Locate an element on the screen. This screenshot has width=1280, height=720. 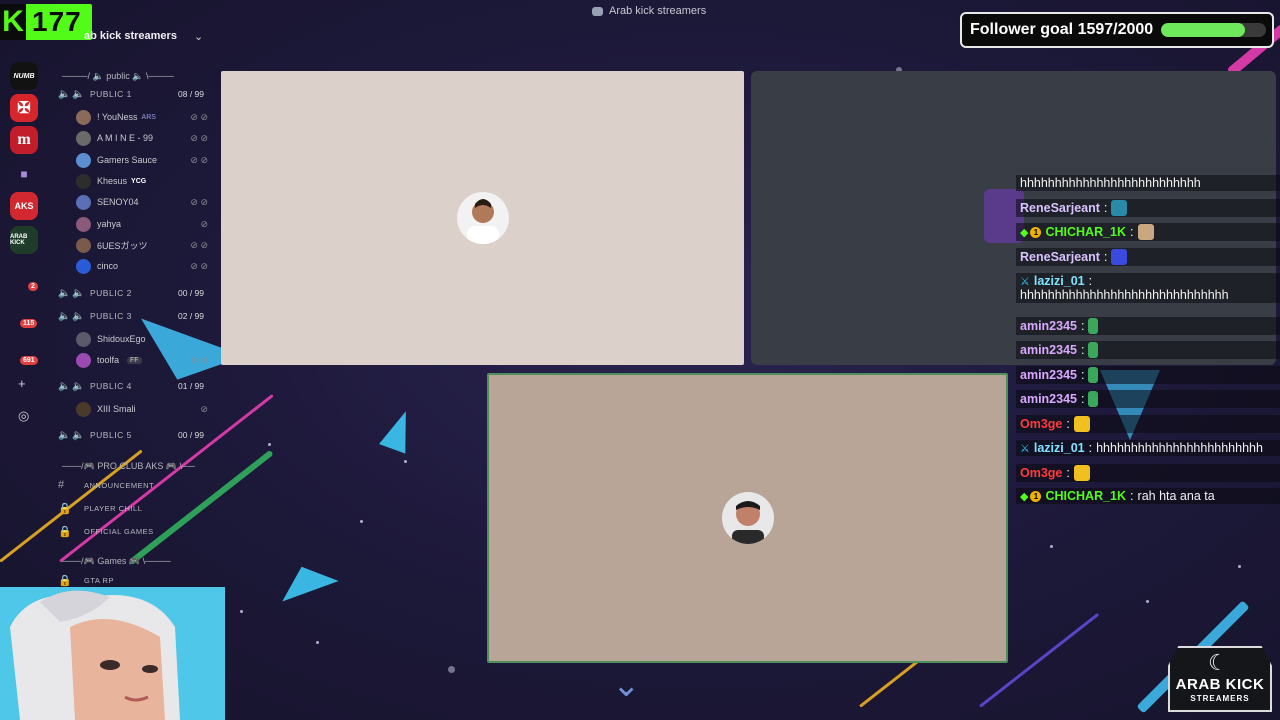
folder-icon: ■ is located at coordinates (24, 174).